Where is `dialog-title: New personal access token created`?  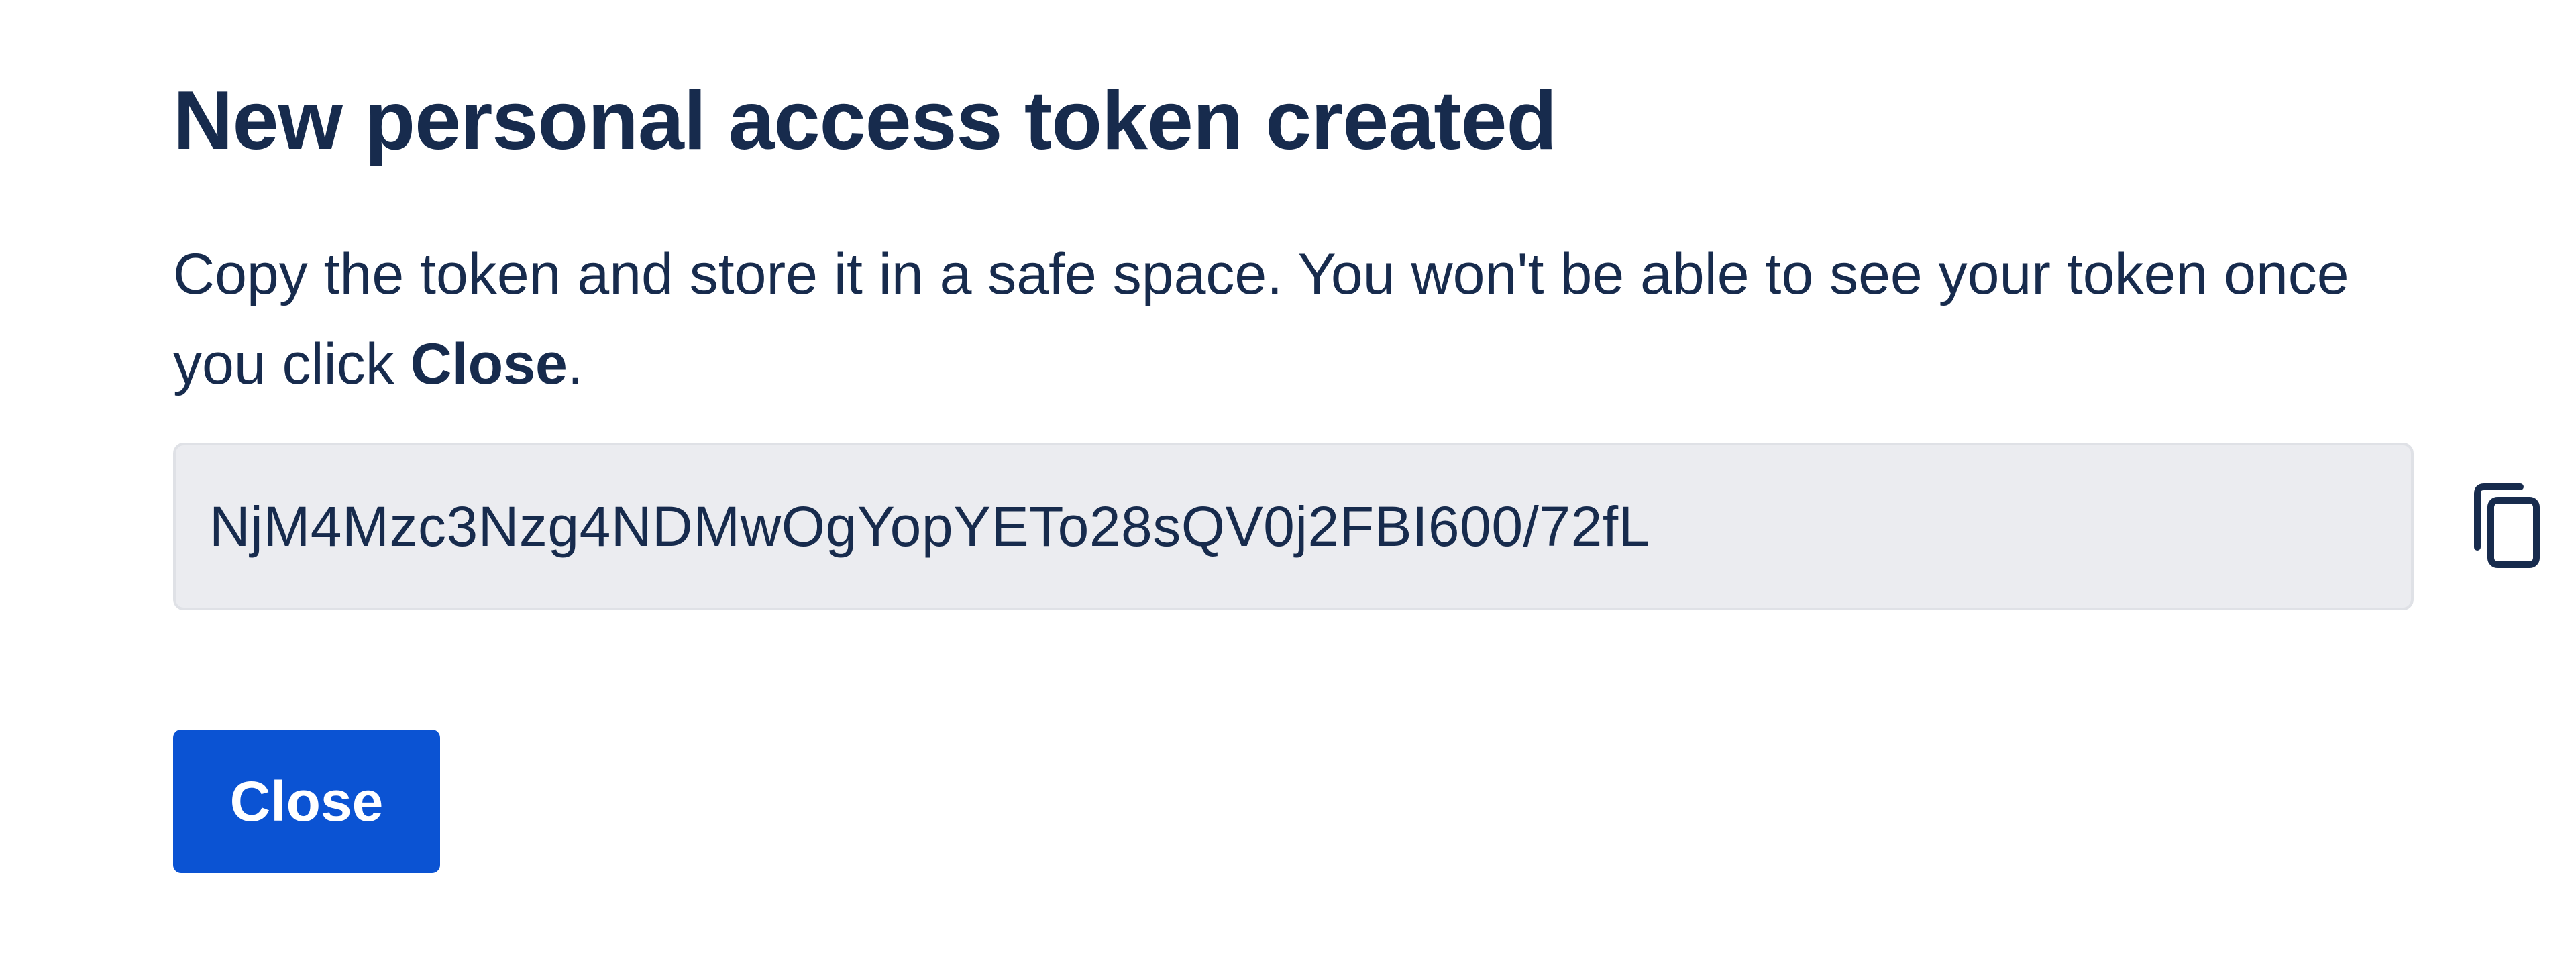 dialog-title: New personal access token created is located at coordinates (865, 121).